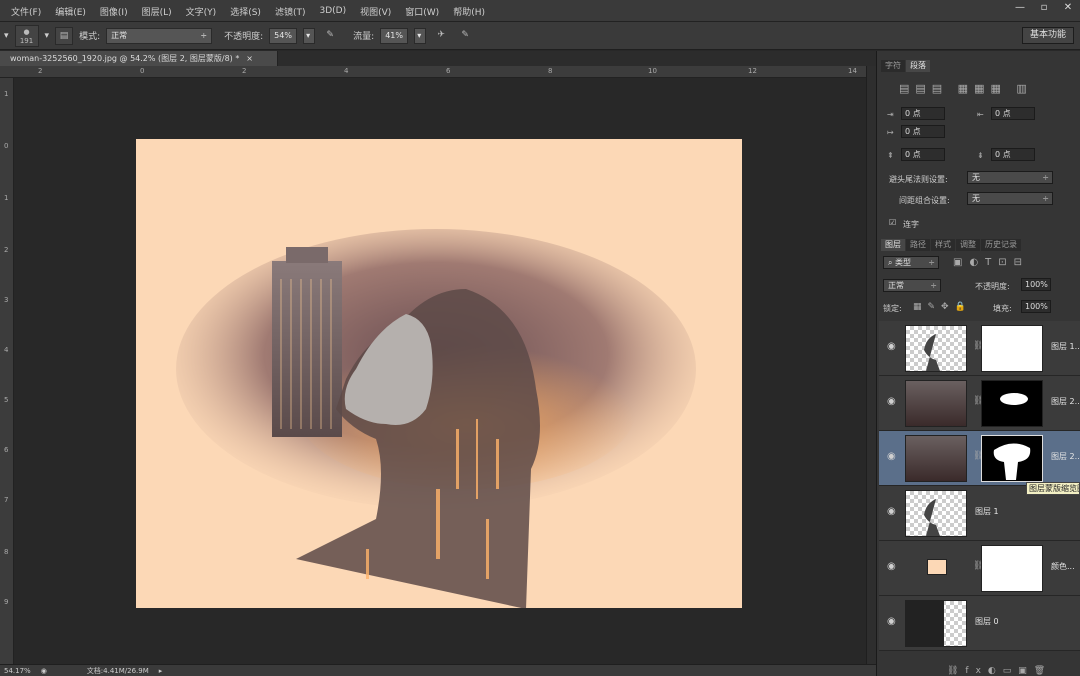 This screenshot has width=1080, height=676. I want to click on airbrush-icon: ✈, so click(441, 36).